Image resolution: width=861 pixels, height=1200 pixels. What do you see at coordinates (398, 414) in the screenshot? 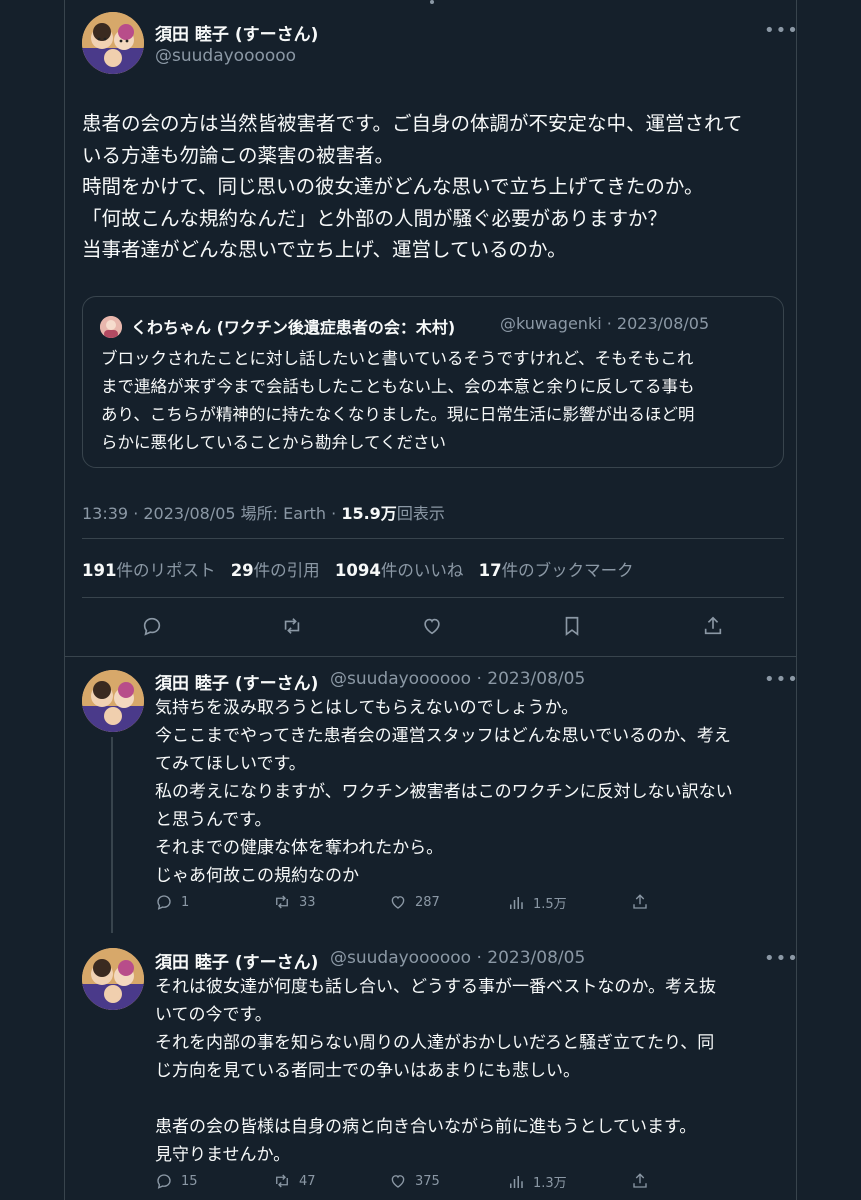
I see `quote-text-line: あり、こちらが精神的に持たなくなりました。現に日常生活に影響が出るほど明` at bounding box center [398, 414].